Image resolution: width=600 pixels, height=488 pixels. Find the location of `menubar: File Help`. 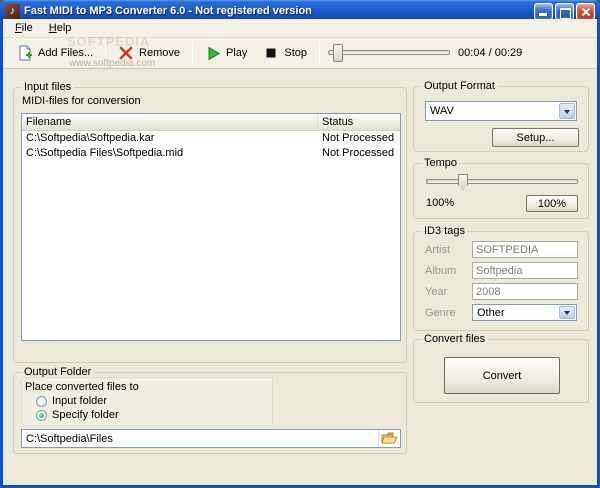

menubar: File Help is located at coordinates (300, 28).